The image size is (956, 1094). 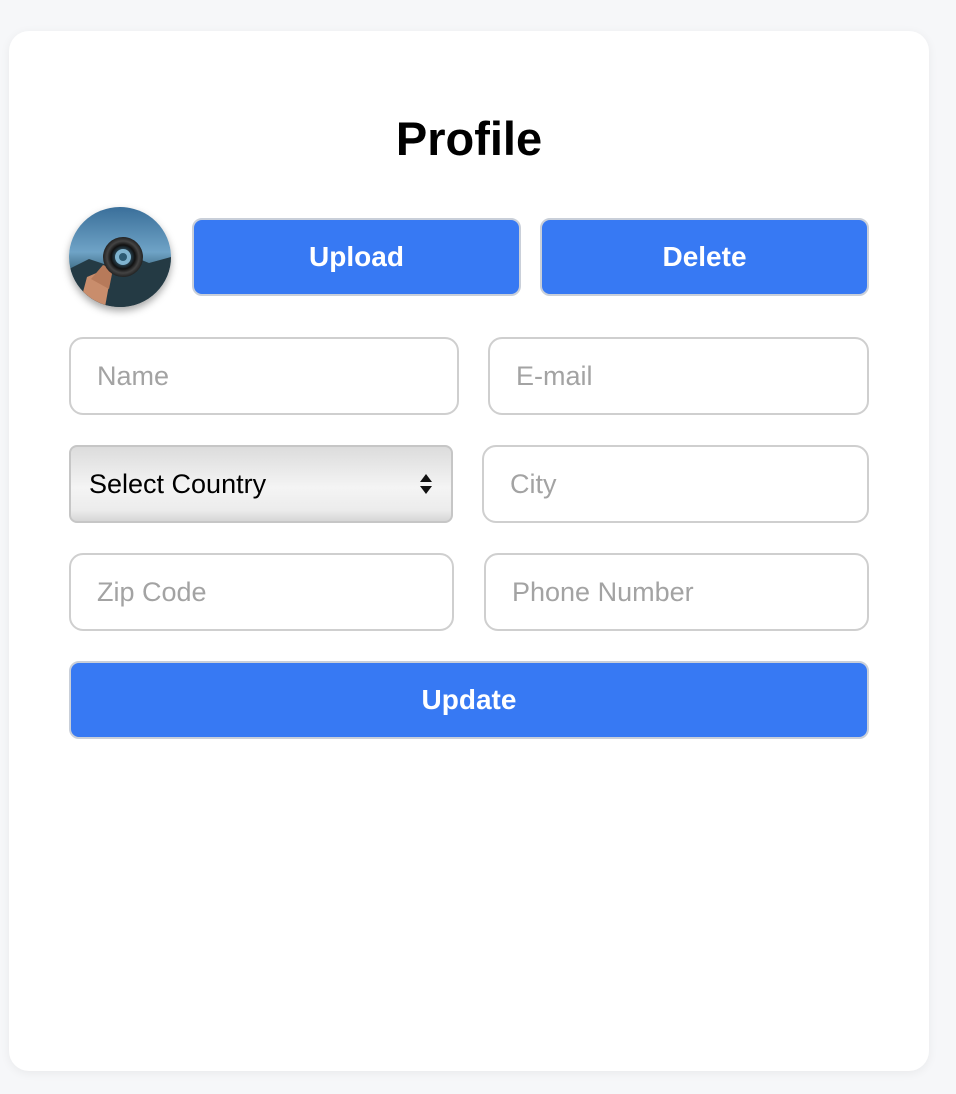 I want to click on update-button: Update, so click(x=469, y=700).